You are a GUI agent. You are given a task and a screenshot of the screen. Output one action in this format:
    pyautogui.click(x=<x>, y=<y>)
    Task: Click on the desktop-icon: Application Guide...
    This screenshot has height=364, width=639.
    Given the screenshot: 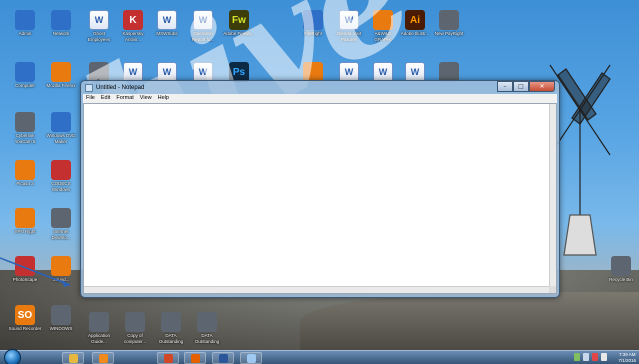 What is the action you would take?
    pyautogui.click(x=99, y=328)
    